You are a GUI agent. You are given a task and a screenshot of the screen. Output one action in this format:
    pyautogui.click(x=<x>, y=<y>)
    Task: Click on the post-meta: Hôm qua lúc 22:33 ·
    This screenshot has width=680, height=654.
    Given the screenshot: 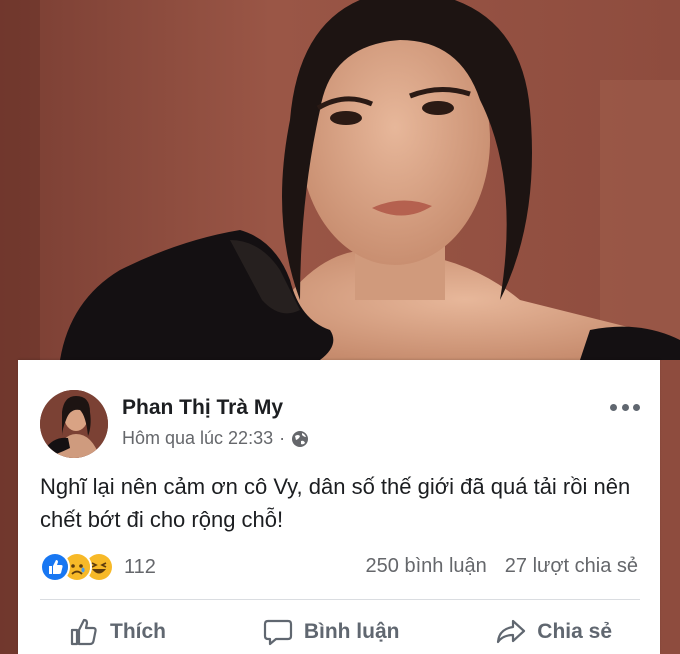 What is the action you would take?
    pyautogui.click(x=215, y=438)
    